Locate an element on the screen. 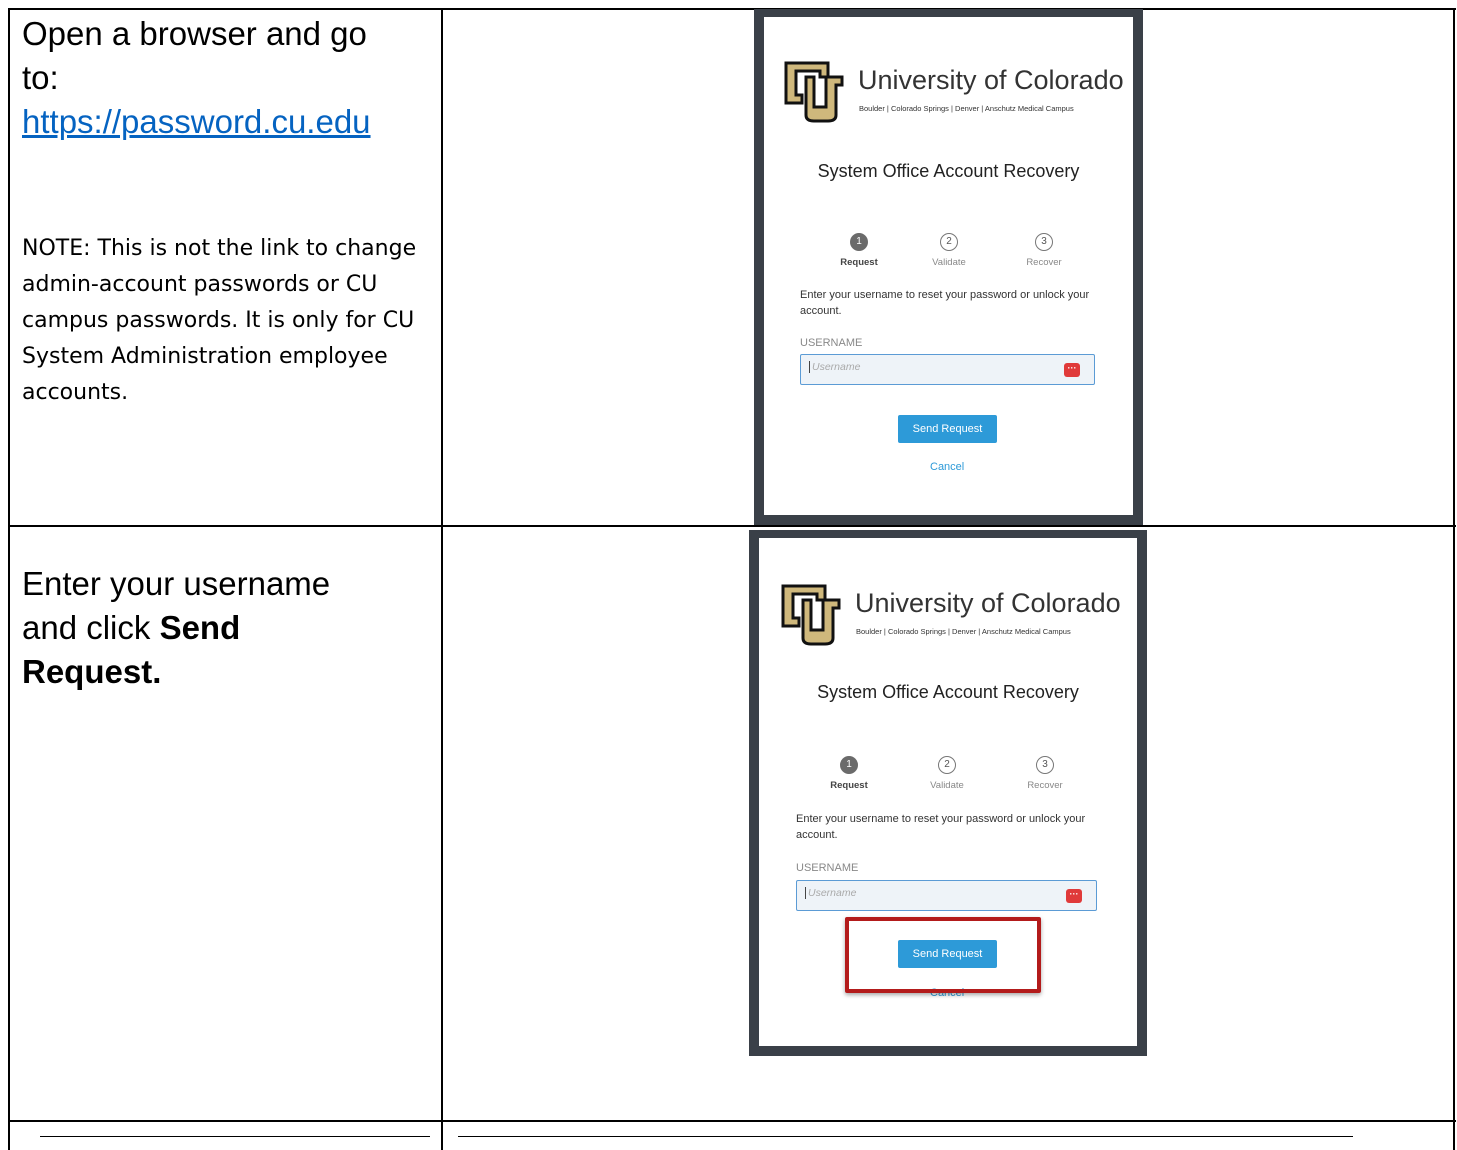 This screenshot has width=1457, height=1150. table-top-border is located at coordinates (732, 9).